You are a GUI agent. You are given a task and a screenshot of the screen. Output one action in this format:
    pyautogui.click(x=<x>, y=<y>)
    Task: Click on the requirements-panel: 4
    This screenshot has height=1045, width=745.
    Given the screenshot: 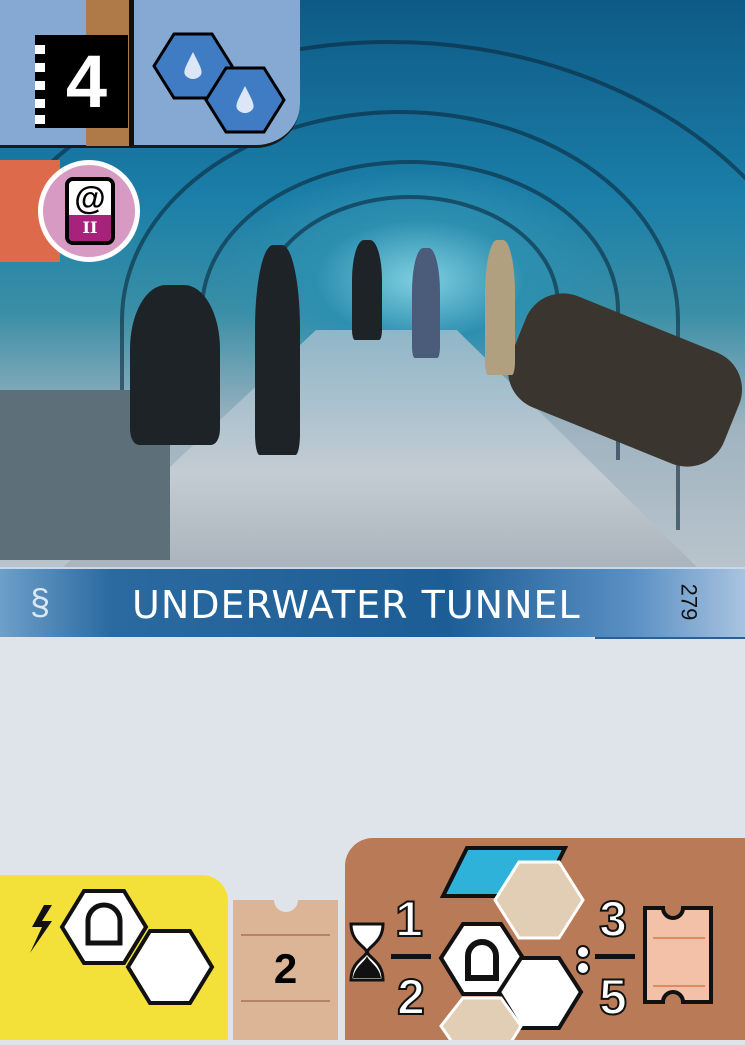 What is the action you would take?
    pyautogui.click(x=150, y=74)
    